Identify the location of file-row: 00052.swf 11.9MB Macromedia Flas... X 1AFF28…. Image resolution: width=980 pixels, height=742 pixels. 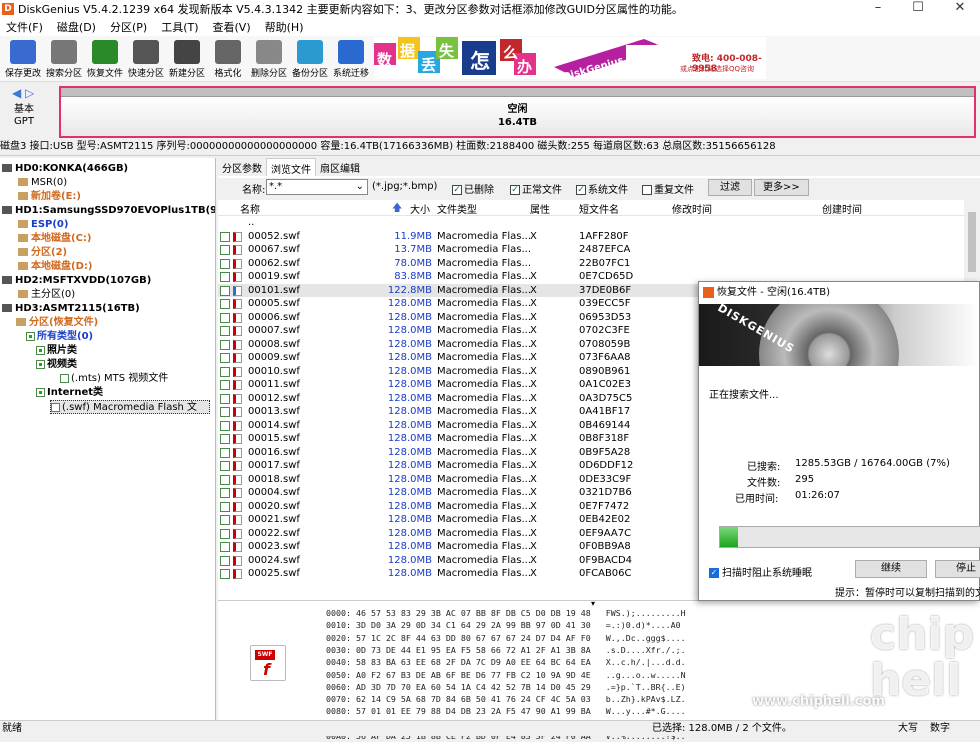
(591, 237).